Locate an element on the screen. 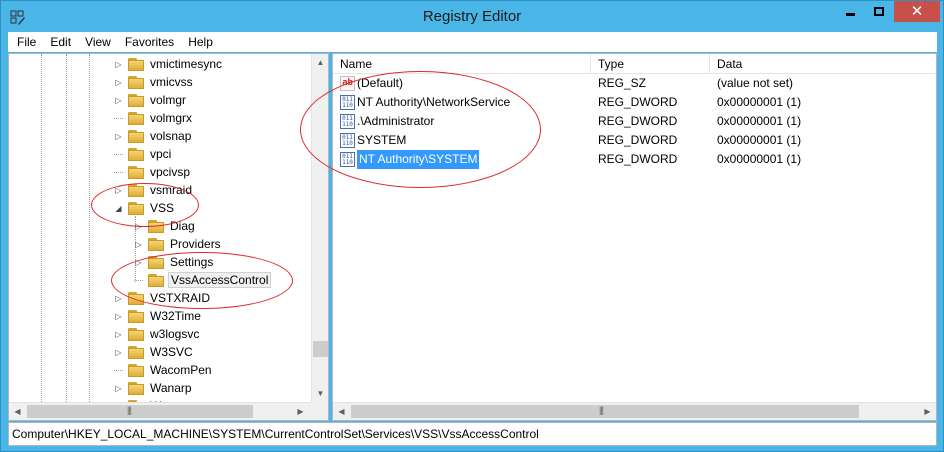  tree-item-label: VssAccessControl is located at coordinates (220, 280).